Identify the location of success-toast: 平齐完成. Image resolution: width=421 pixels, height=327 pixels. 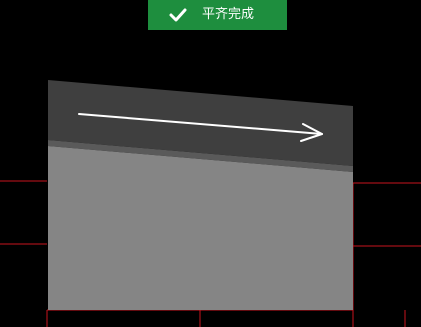
(217, 15).